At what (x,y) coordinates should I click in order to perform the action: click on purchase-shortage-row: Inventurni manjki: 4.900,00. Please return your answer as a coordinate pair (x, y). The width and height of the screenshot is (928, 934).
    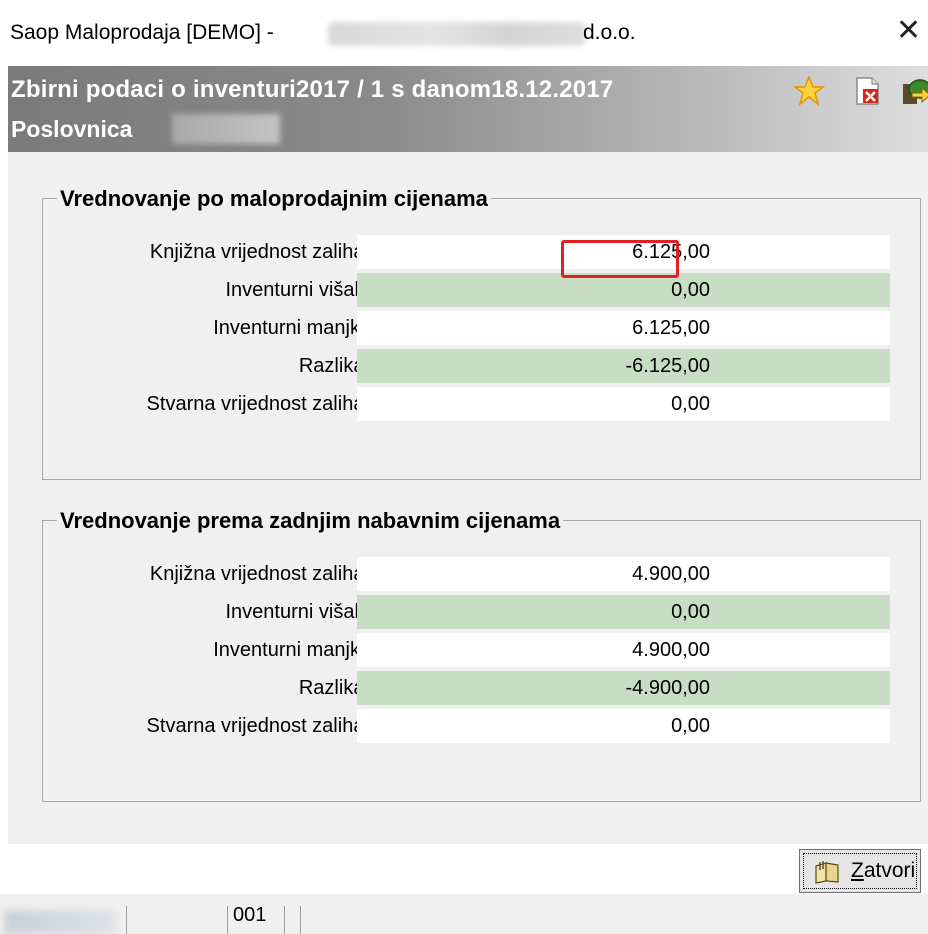
    Looking at the image, I should click on (481, 650).